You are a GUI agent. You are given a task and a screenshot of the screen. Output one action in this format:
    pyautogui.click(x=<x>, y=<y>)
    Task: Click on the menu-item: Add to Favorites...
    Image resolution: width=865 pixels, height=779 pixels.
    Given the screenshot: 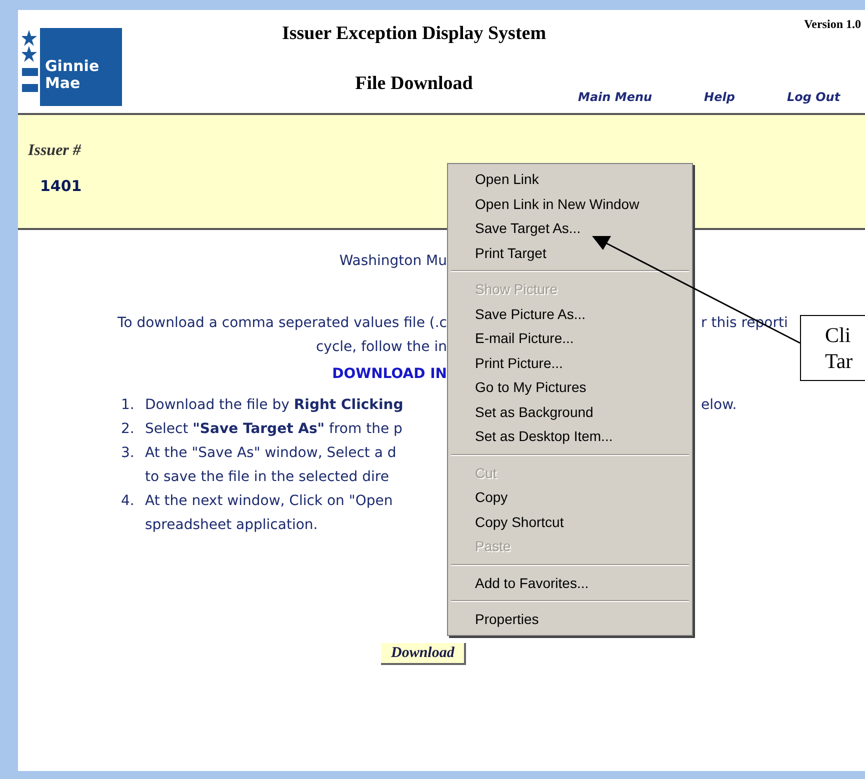 What is the action you would take?
    pyautogui.click(x=570, y=582)
    